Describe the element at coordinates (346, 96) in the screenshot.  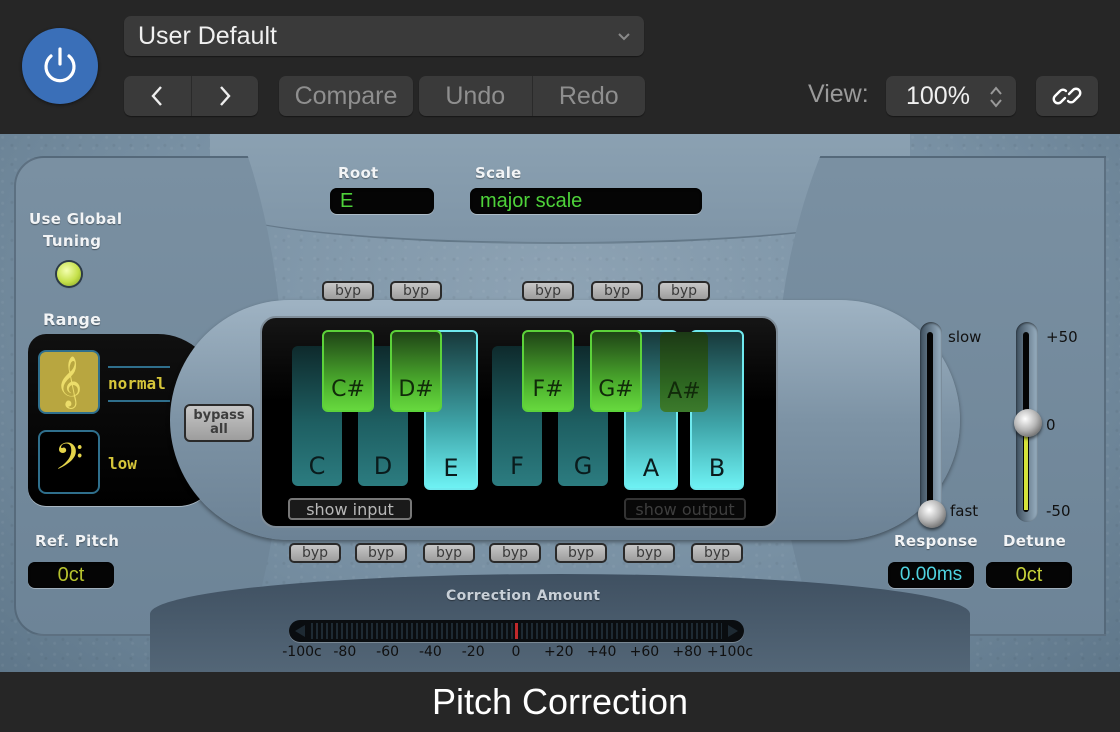
I see `compare-button: Compare` at that location.